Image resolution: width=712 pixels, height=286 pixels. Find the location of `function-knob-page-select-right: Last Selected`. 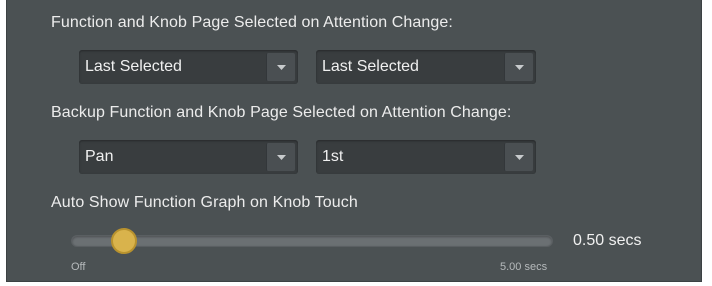

function-knob-page-select-right: Last Selected is located at coordinates (426, 67).